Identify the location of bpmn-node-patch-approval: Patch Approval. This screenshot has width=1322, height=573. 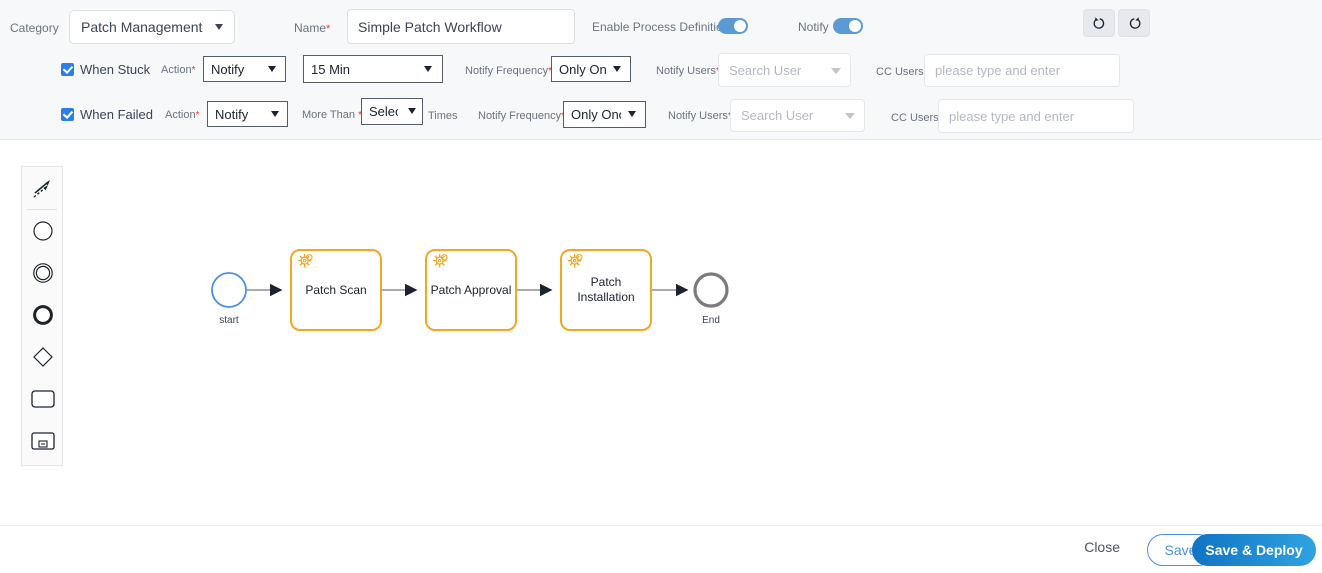
(471, 290).